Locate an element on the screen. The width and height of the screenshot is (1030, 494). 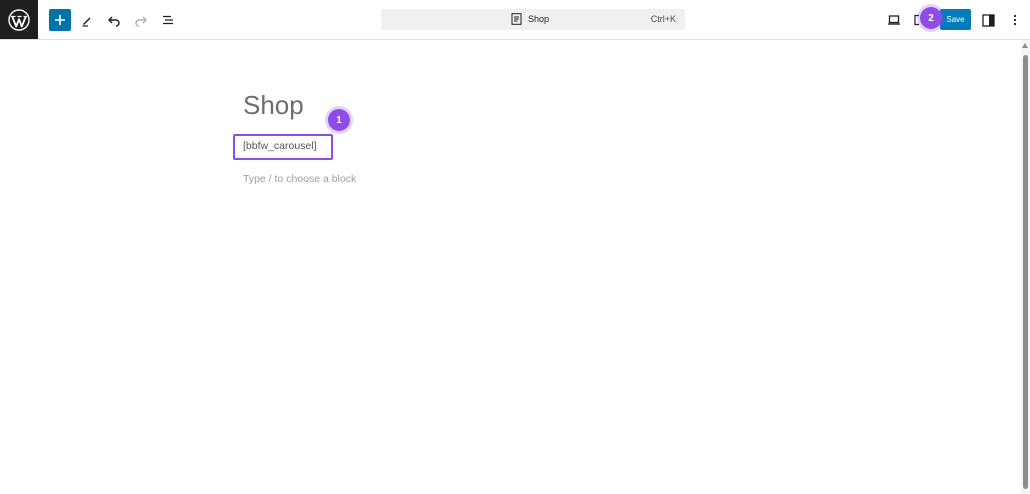
settings-sidebar-button is located at coordinates (988, 20).